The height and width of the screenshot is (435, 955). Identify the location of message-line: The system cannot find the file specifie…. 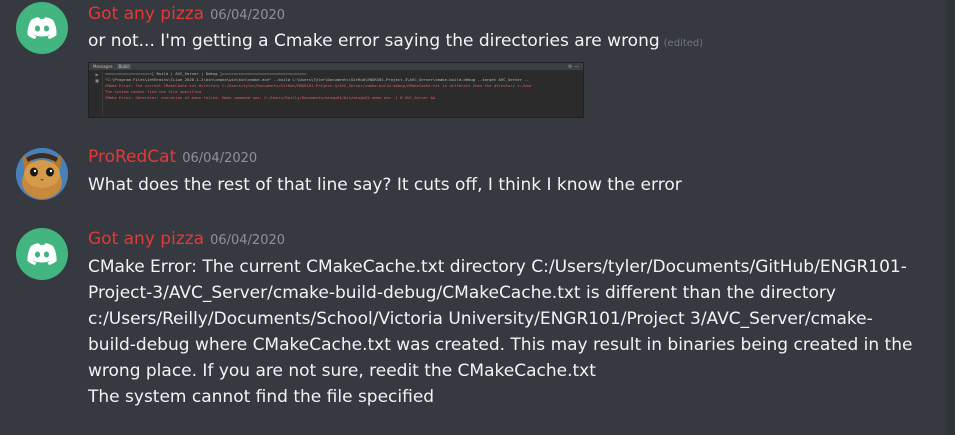
(261, 397).